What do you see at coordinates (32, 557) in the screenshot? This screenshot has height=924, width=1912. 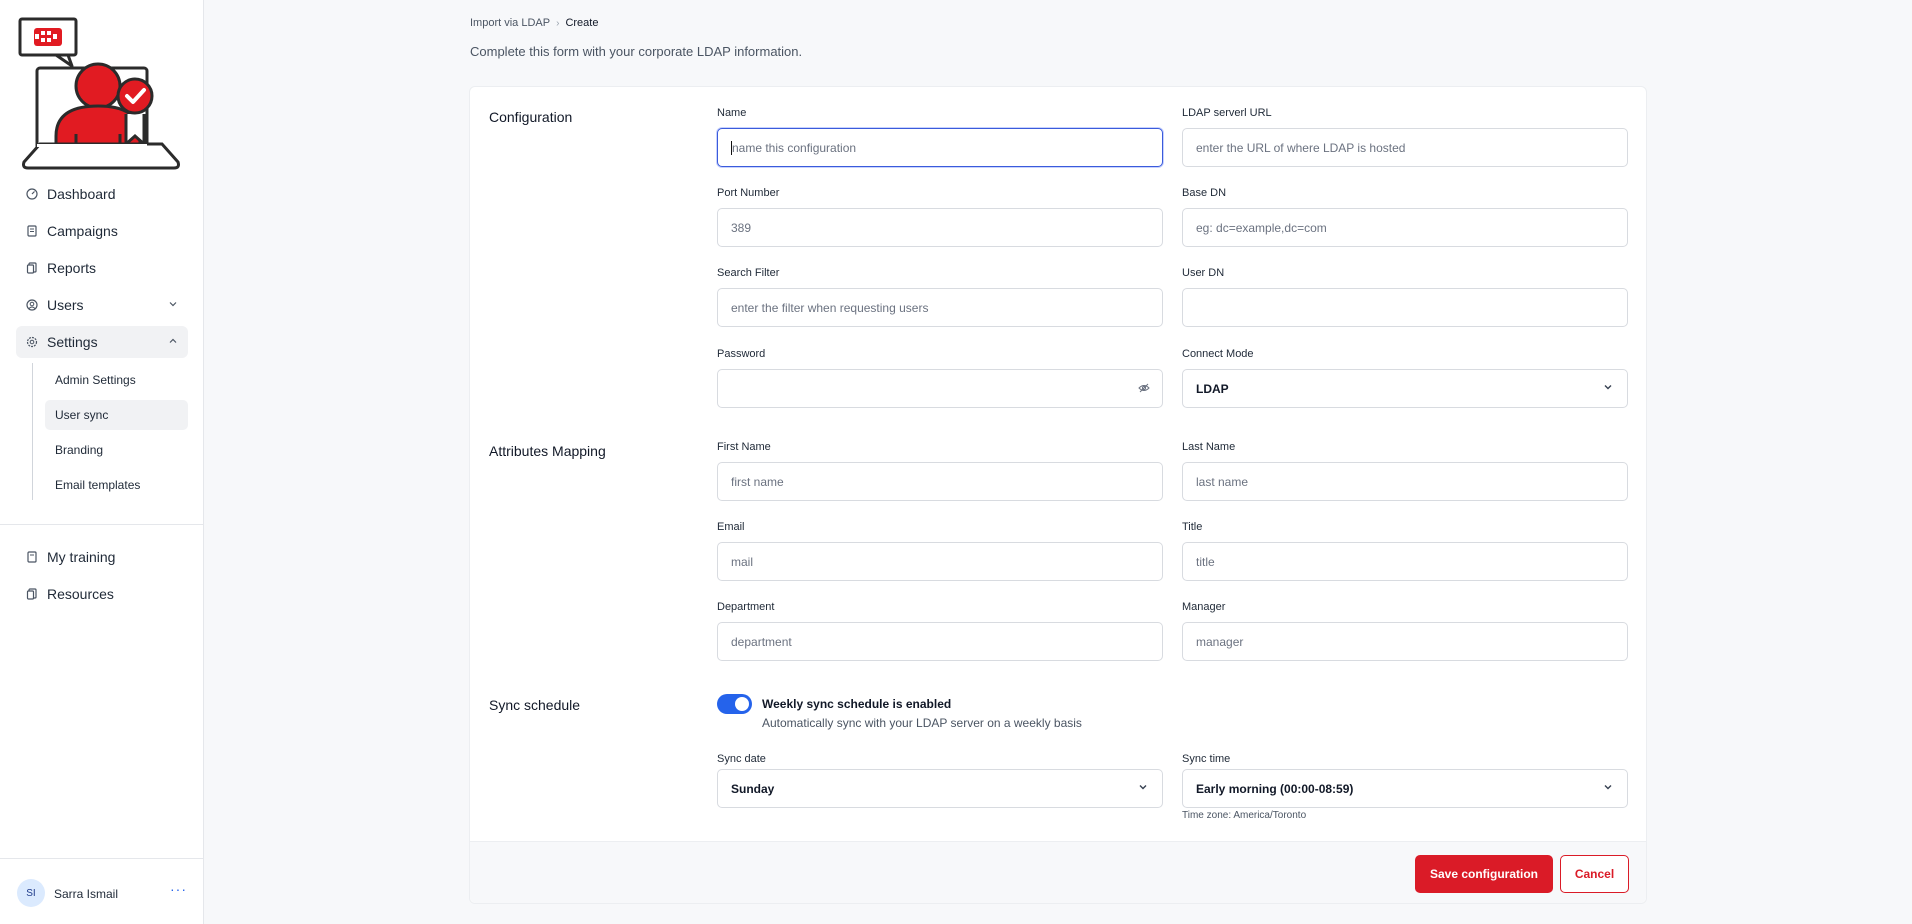 I see `training-icon` at bounding box center [32, 557].